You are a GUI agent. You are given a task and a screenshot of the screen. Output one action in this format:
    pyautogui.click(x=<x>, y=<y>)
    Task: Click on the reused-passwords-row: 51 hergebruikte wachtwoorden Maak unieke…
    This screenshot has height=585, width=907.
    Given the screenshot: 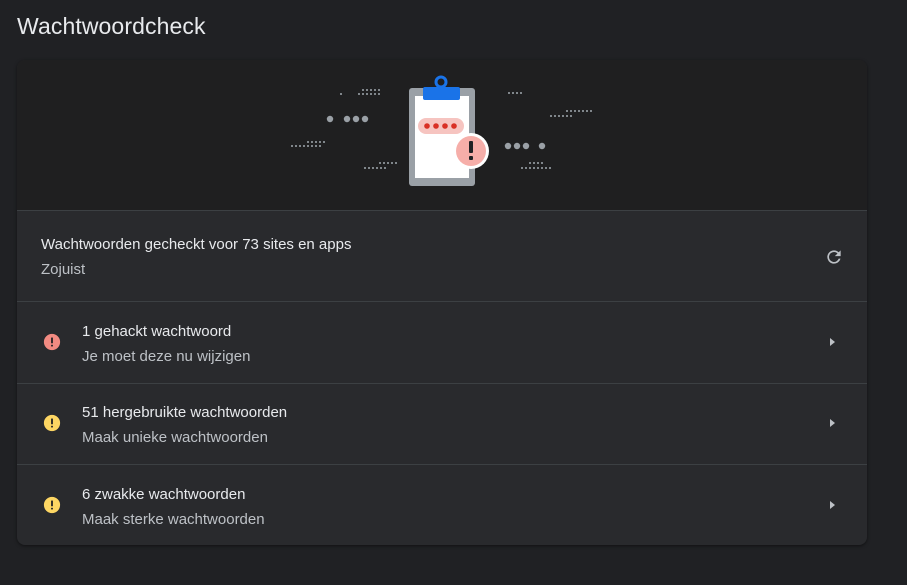 What is the action you would take?
    pyautogui.click(x=442, y=424)
    